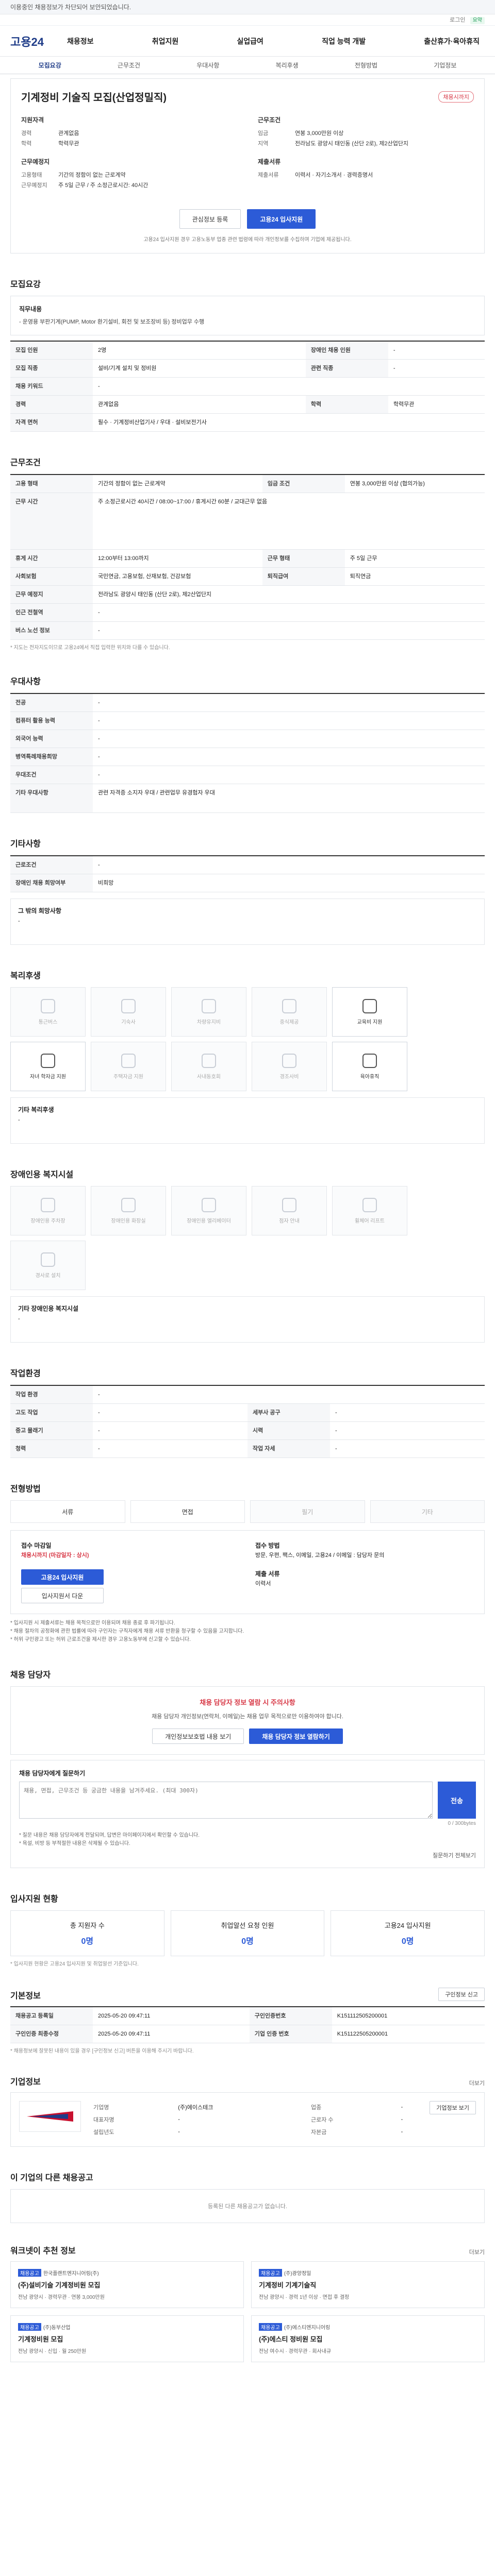  What do you see at coordinates (445, 65) in the screenshot?
I see `tab-company: 기업정보` at bounding box center [445, 65].